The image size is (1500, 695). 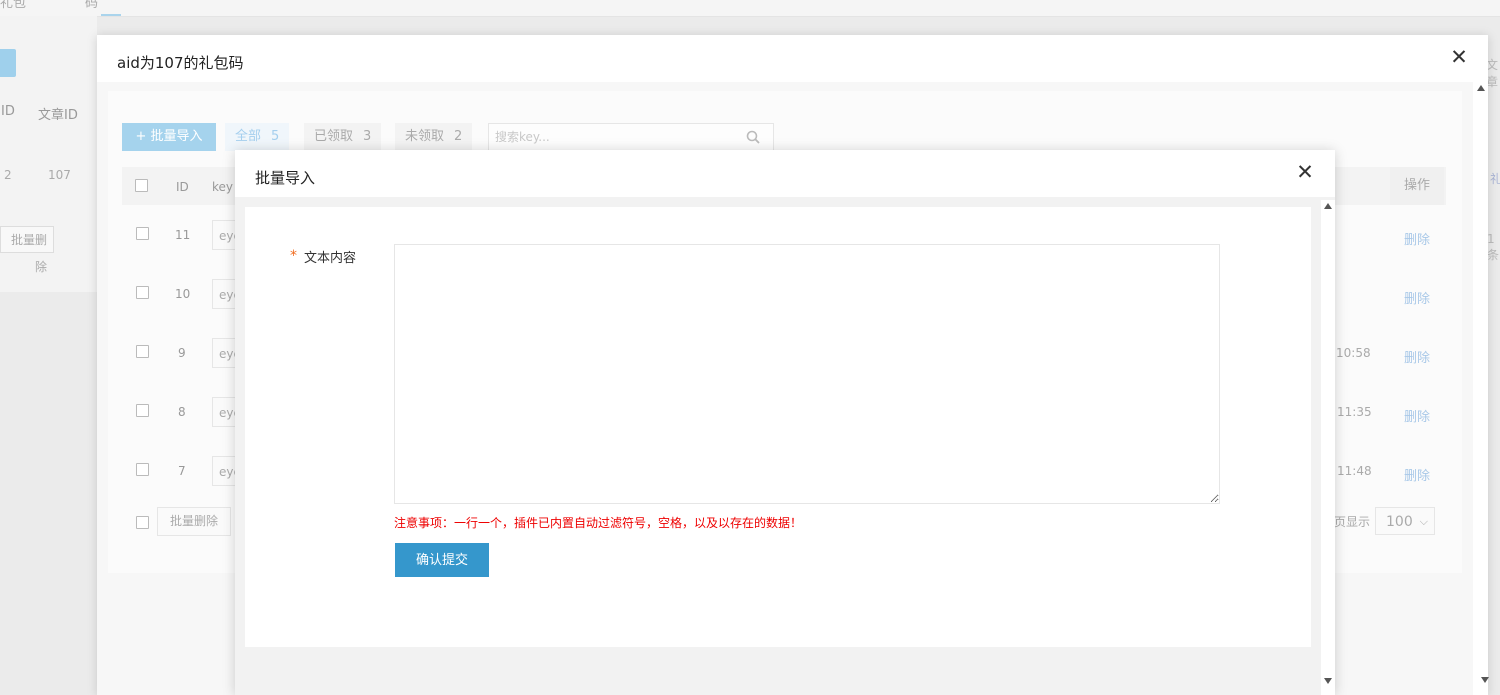 I want to click on tab-unclaimed: 未领取 2, so click(x=434, y=137).